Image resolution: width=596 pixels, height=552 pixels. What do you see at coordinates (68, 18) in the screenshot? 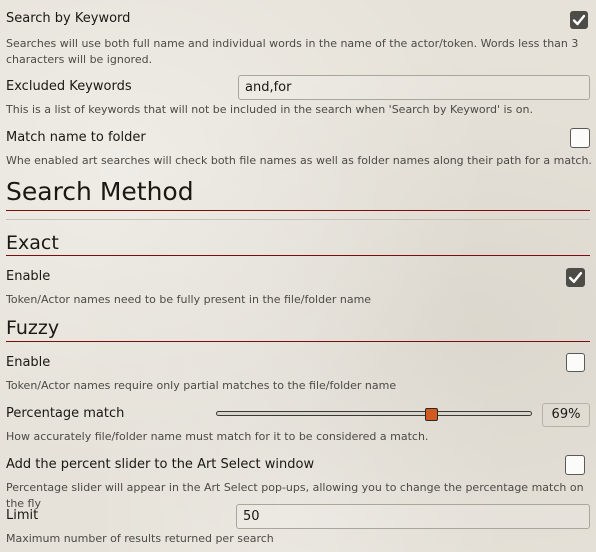
I see `search-by-keyword-label: Search by Keyword` at bounding box center [68, 18].